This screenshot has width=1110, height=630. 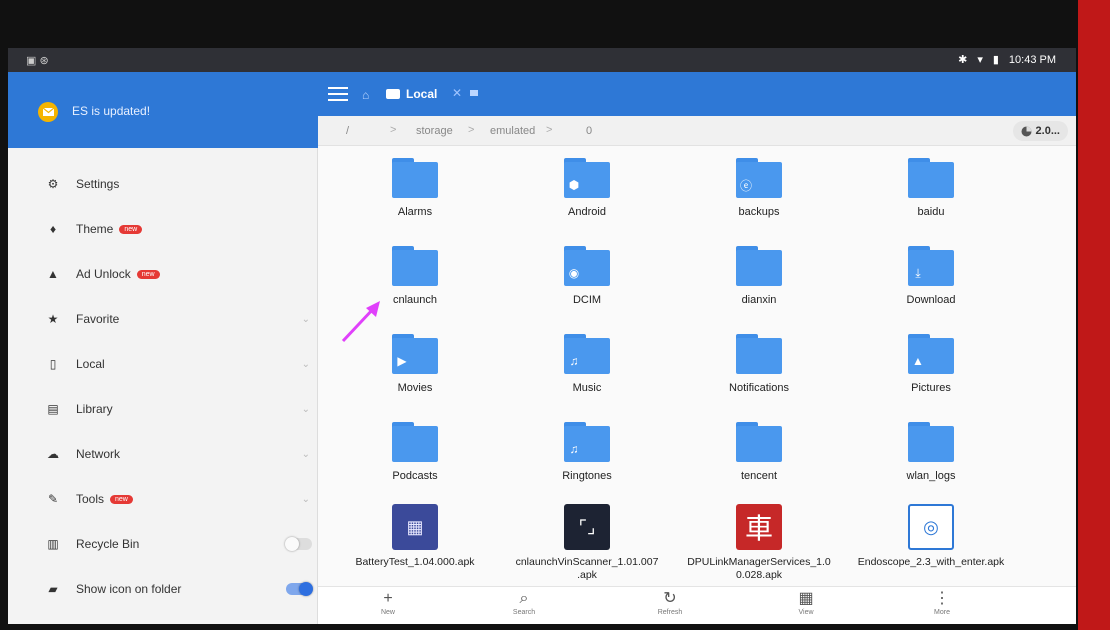 What do you see at coordinates (163, 110) in the screenshot?
I see `drawer-header: ES is updated!` at bounding box center [163, 110].